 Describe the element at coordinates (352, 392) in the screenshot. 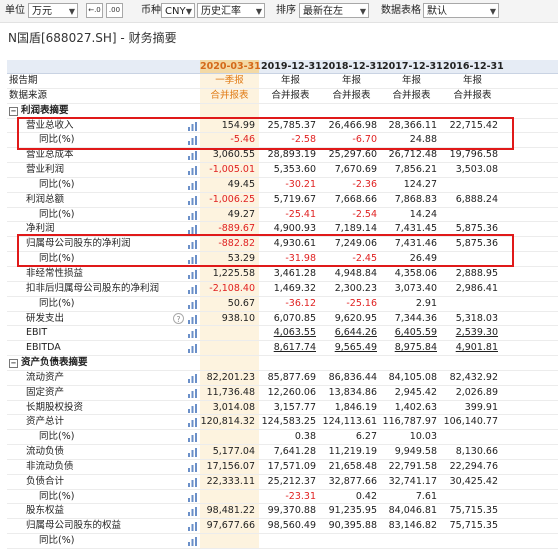

I see `table-cell: 13,834.86` at that location.